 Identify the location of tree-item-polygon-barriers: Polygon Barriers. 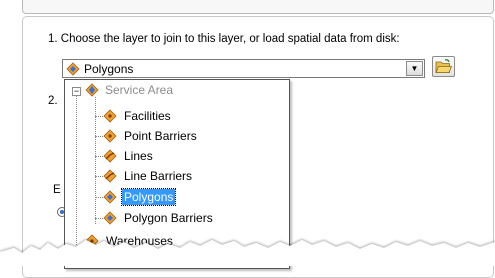
(193, 218).